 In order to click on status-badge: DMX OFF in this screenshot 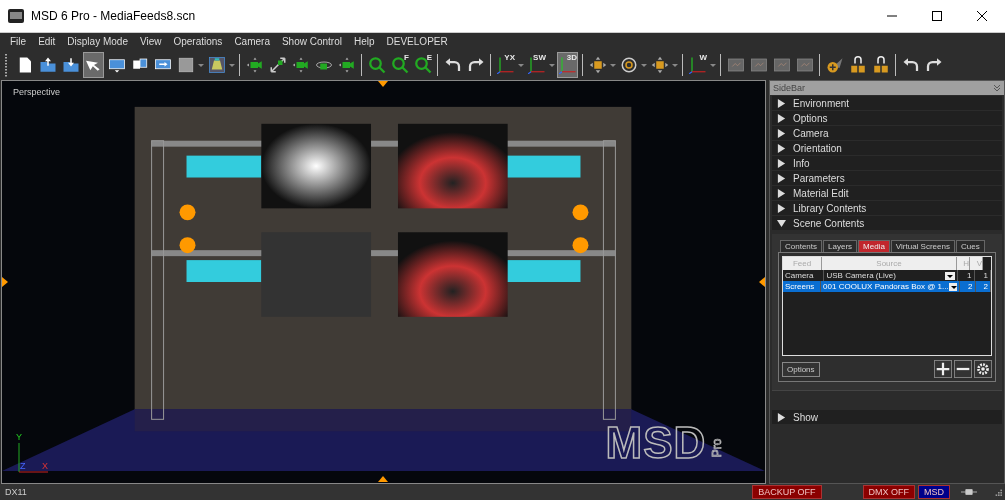, I will do `click(888, 492)`.